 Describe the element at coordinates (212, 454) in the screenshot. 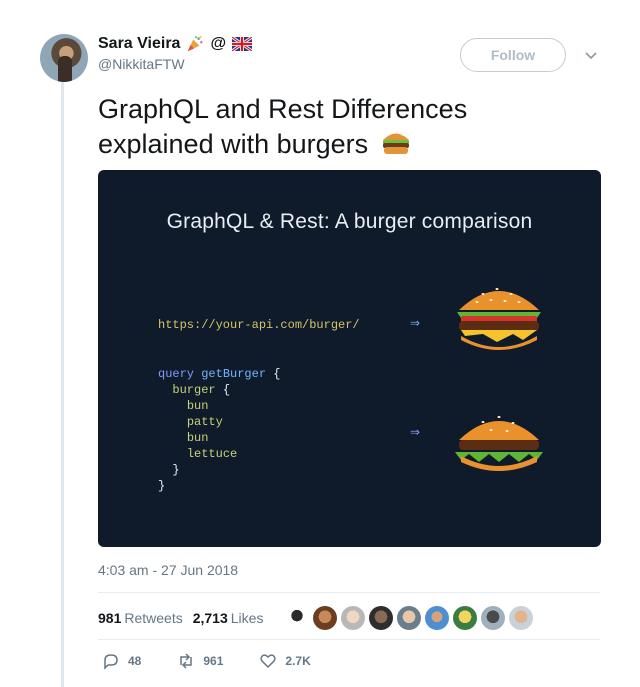

I see `query-field: lettuce` at that location.